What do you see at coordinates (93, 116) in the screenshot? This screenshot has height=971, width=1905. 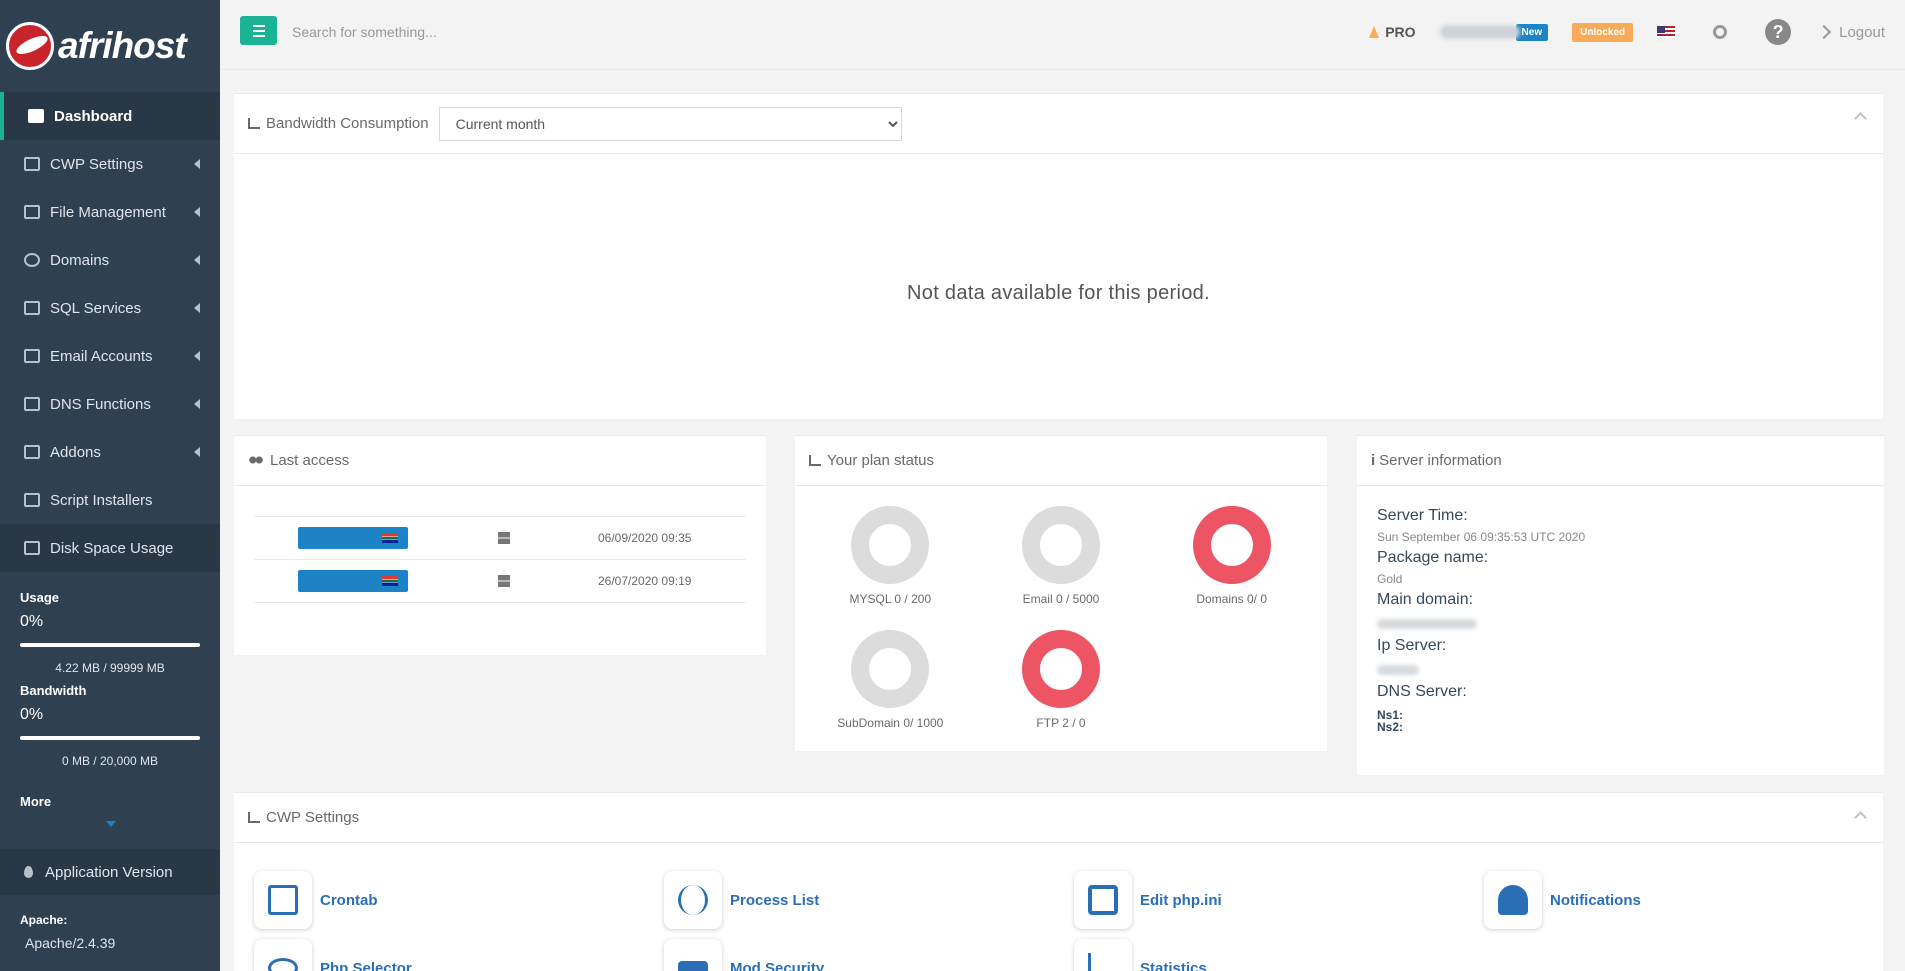 I see `sidebar-item-label: Dashboard` at bounding box center [93, 116].